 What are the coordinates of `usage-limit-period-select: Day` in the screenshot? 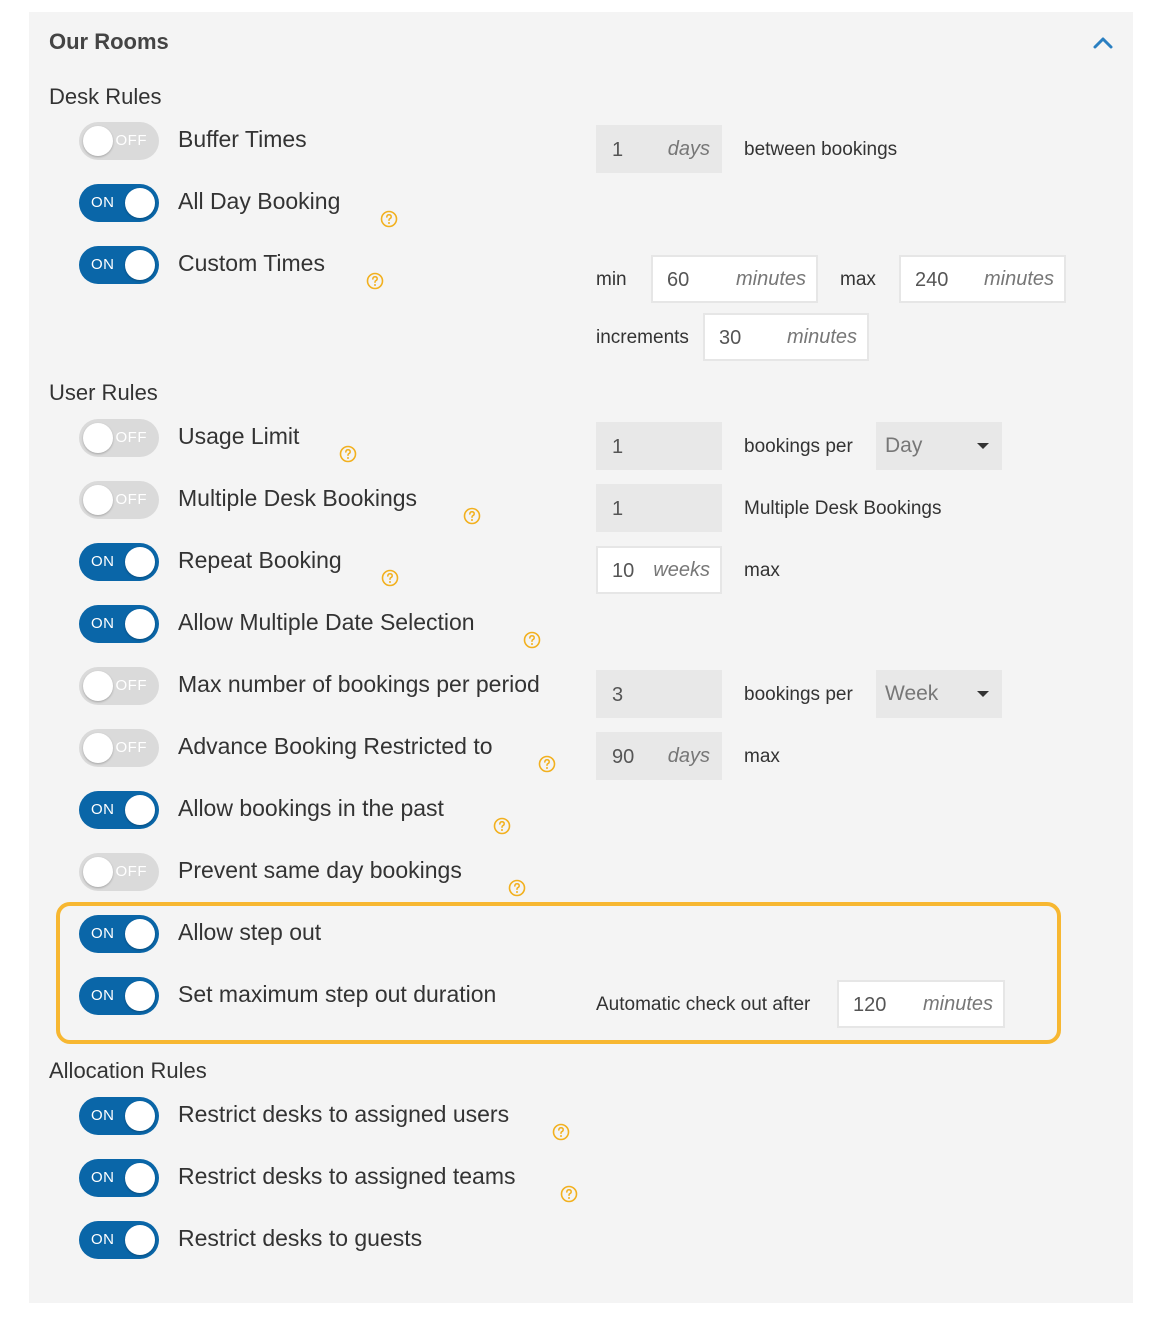 It's located at (939, 446).